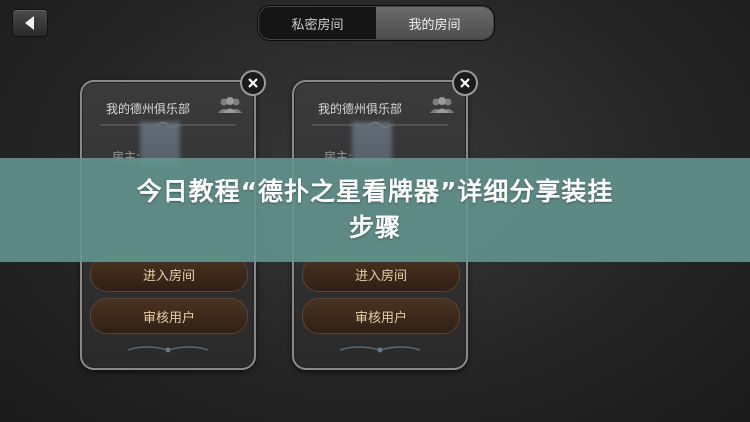 Image resolution: width=750 pixels, height=422 pixels. I want to click on room-tabs: 私密房间 我的房间, so click(376, 23).